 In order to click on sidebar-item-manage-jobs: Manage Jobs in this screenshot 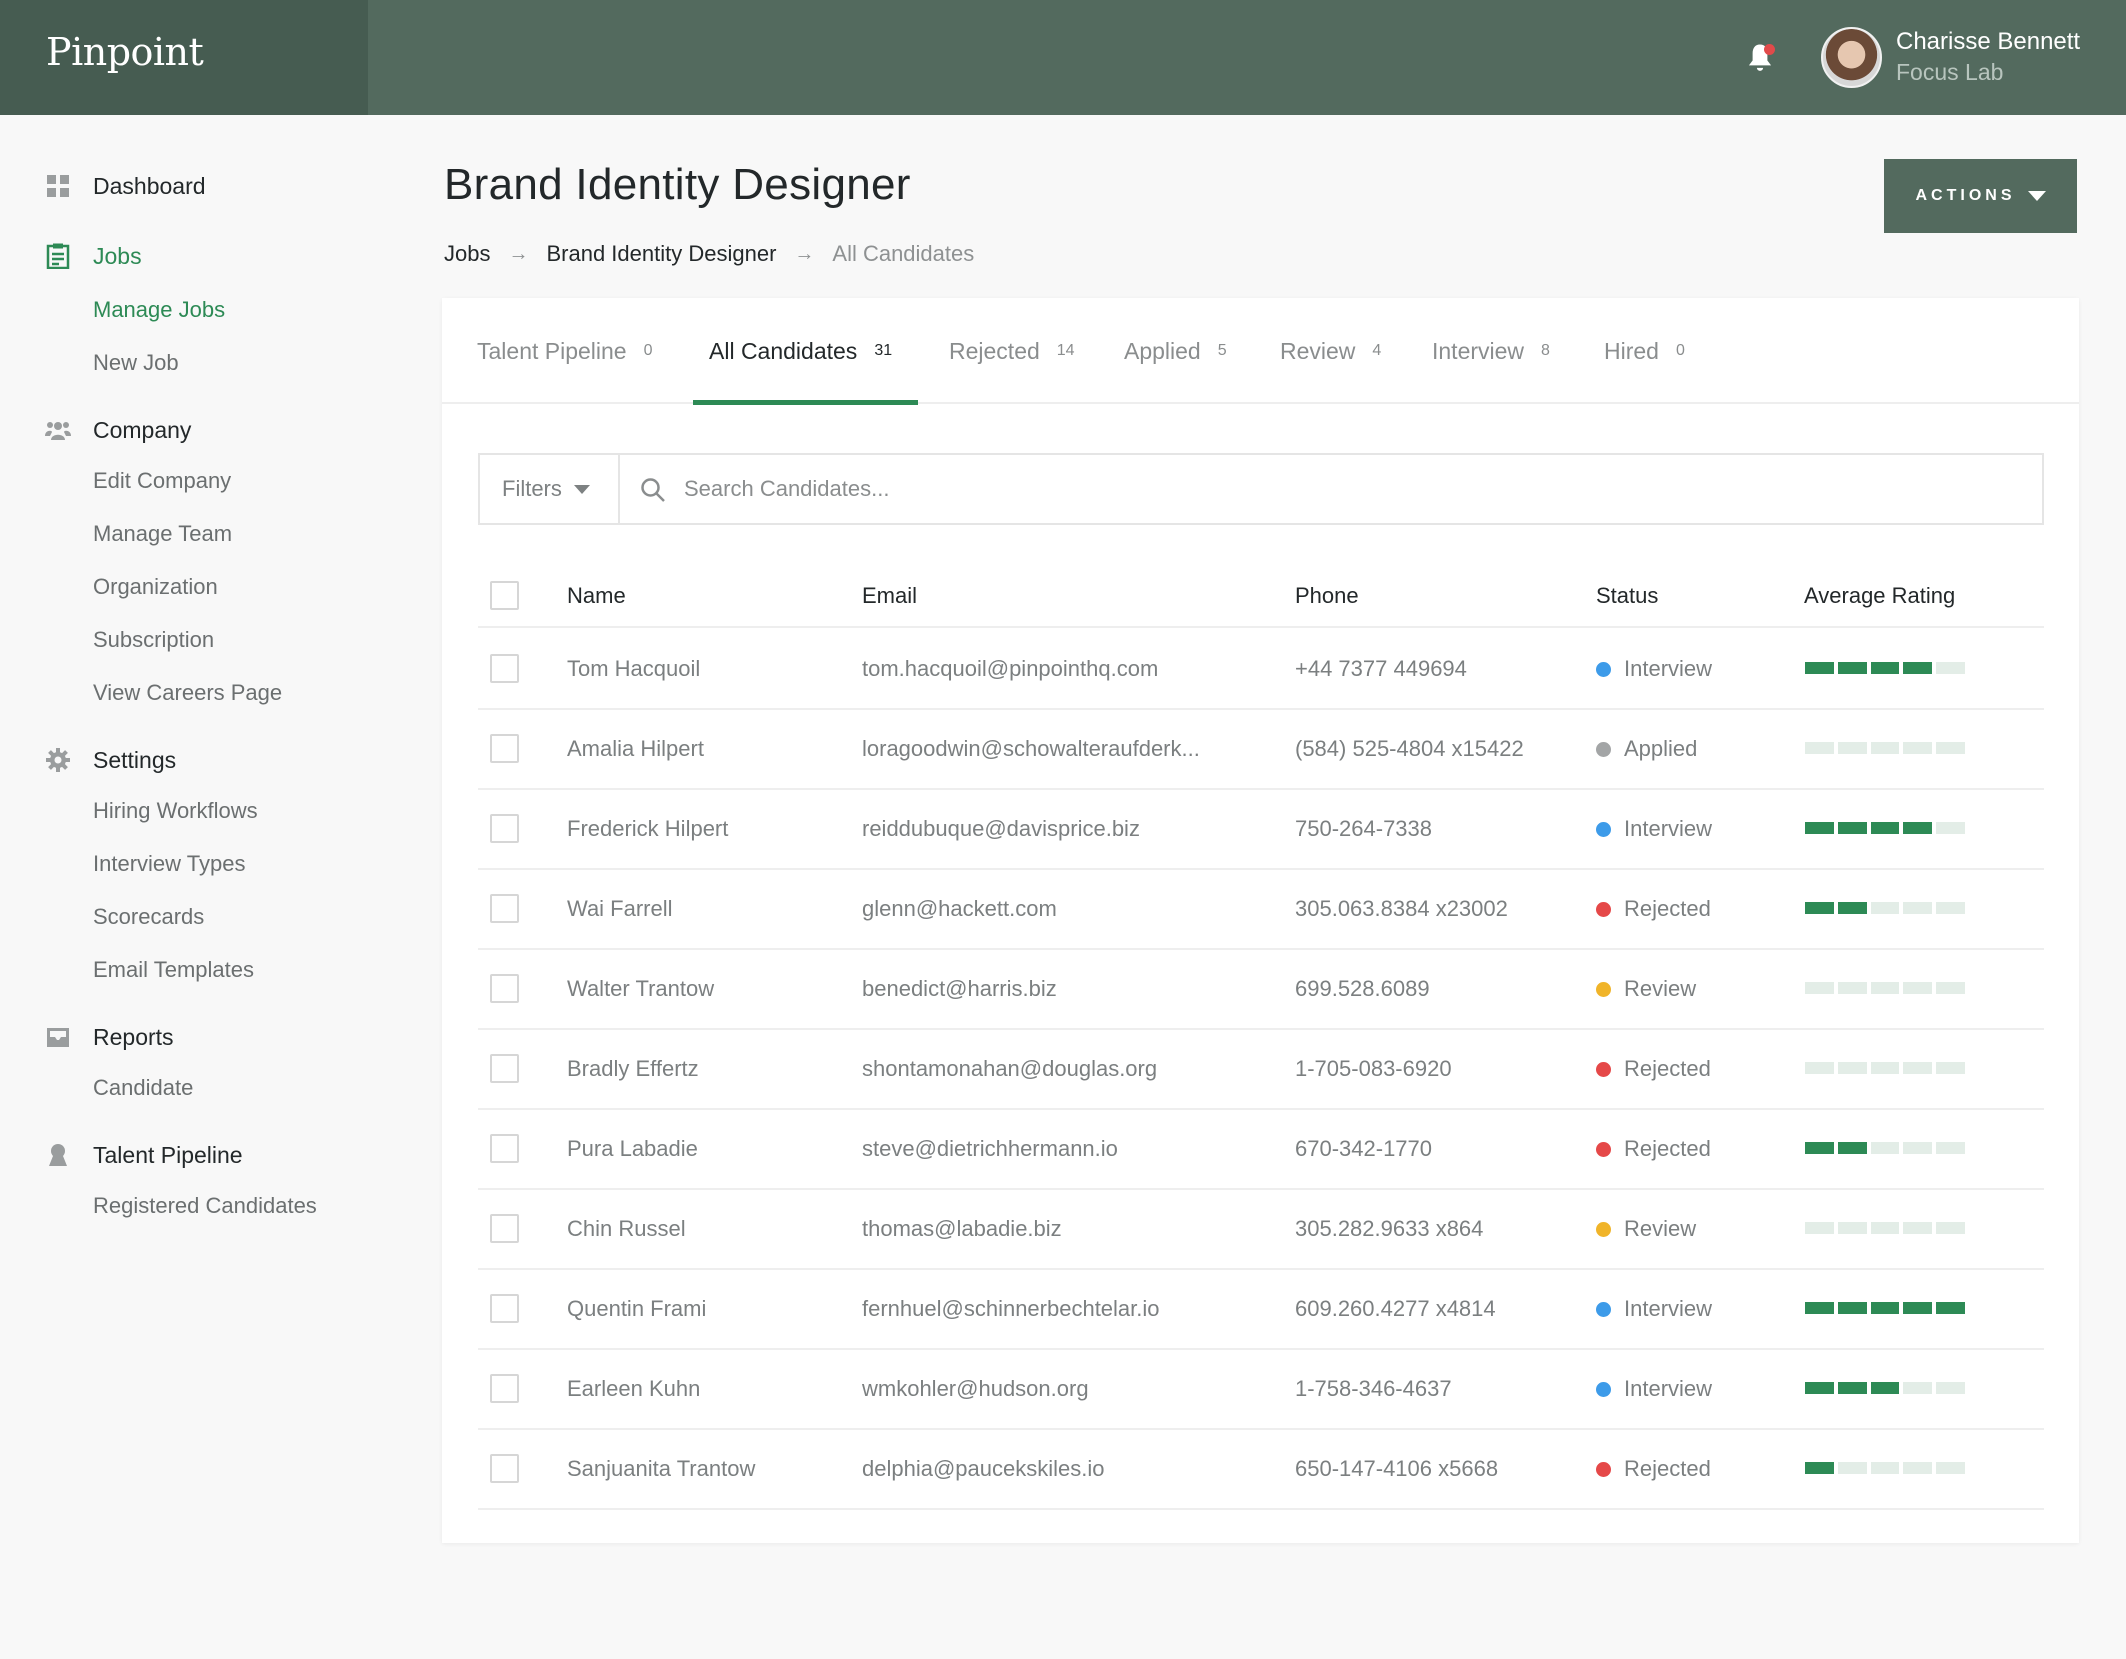, I will do `click(159, 310)`.